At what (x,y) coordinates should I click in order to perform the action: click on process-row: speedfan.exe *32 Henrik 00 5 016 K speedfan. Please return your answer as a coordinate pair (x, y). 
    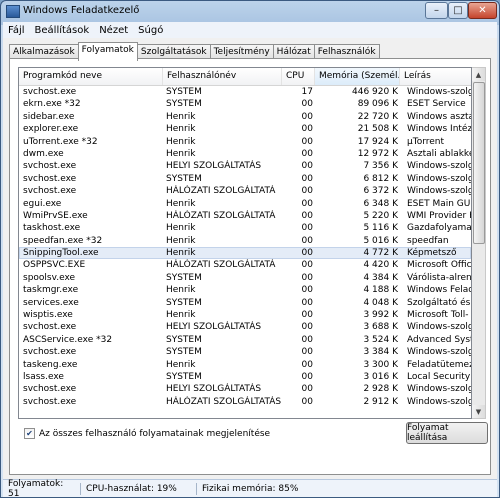
    Looking at the image, I should click on (245, 241).